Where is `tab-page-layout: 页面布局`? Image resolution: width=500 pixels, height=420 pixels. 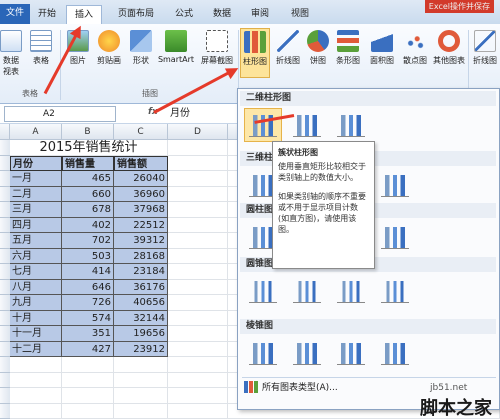
tab-page-layout: 页面布局 is located at coordinates (136, 14).